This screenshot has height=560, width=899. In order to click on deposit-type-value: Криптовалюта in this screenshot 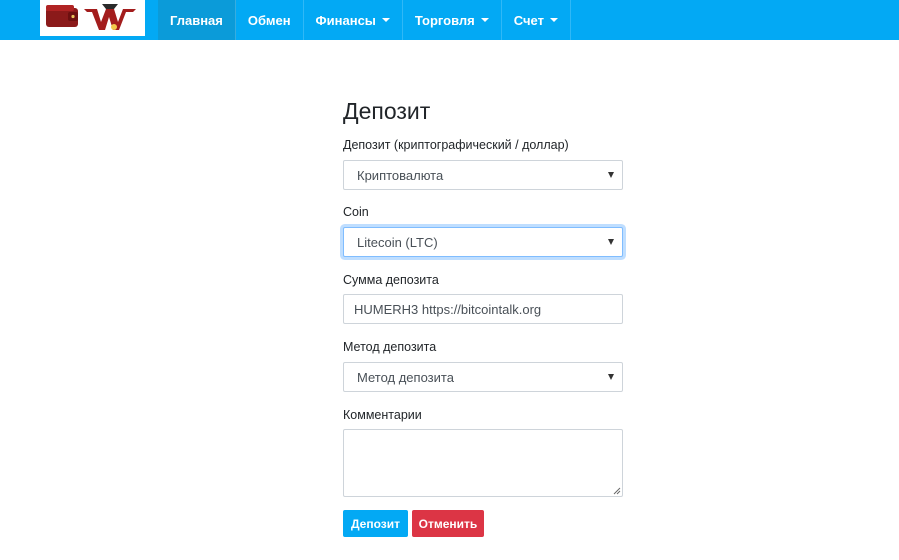, I will do `click(400, 175)`.